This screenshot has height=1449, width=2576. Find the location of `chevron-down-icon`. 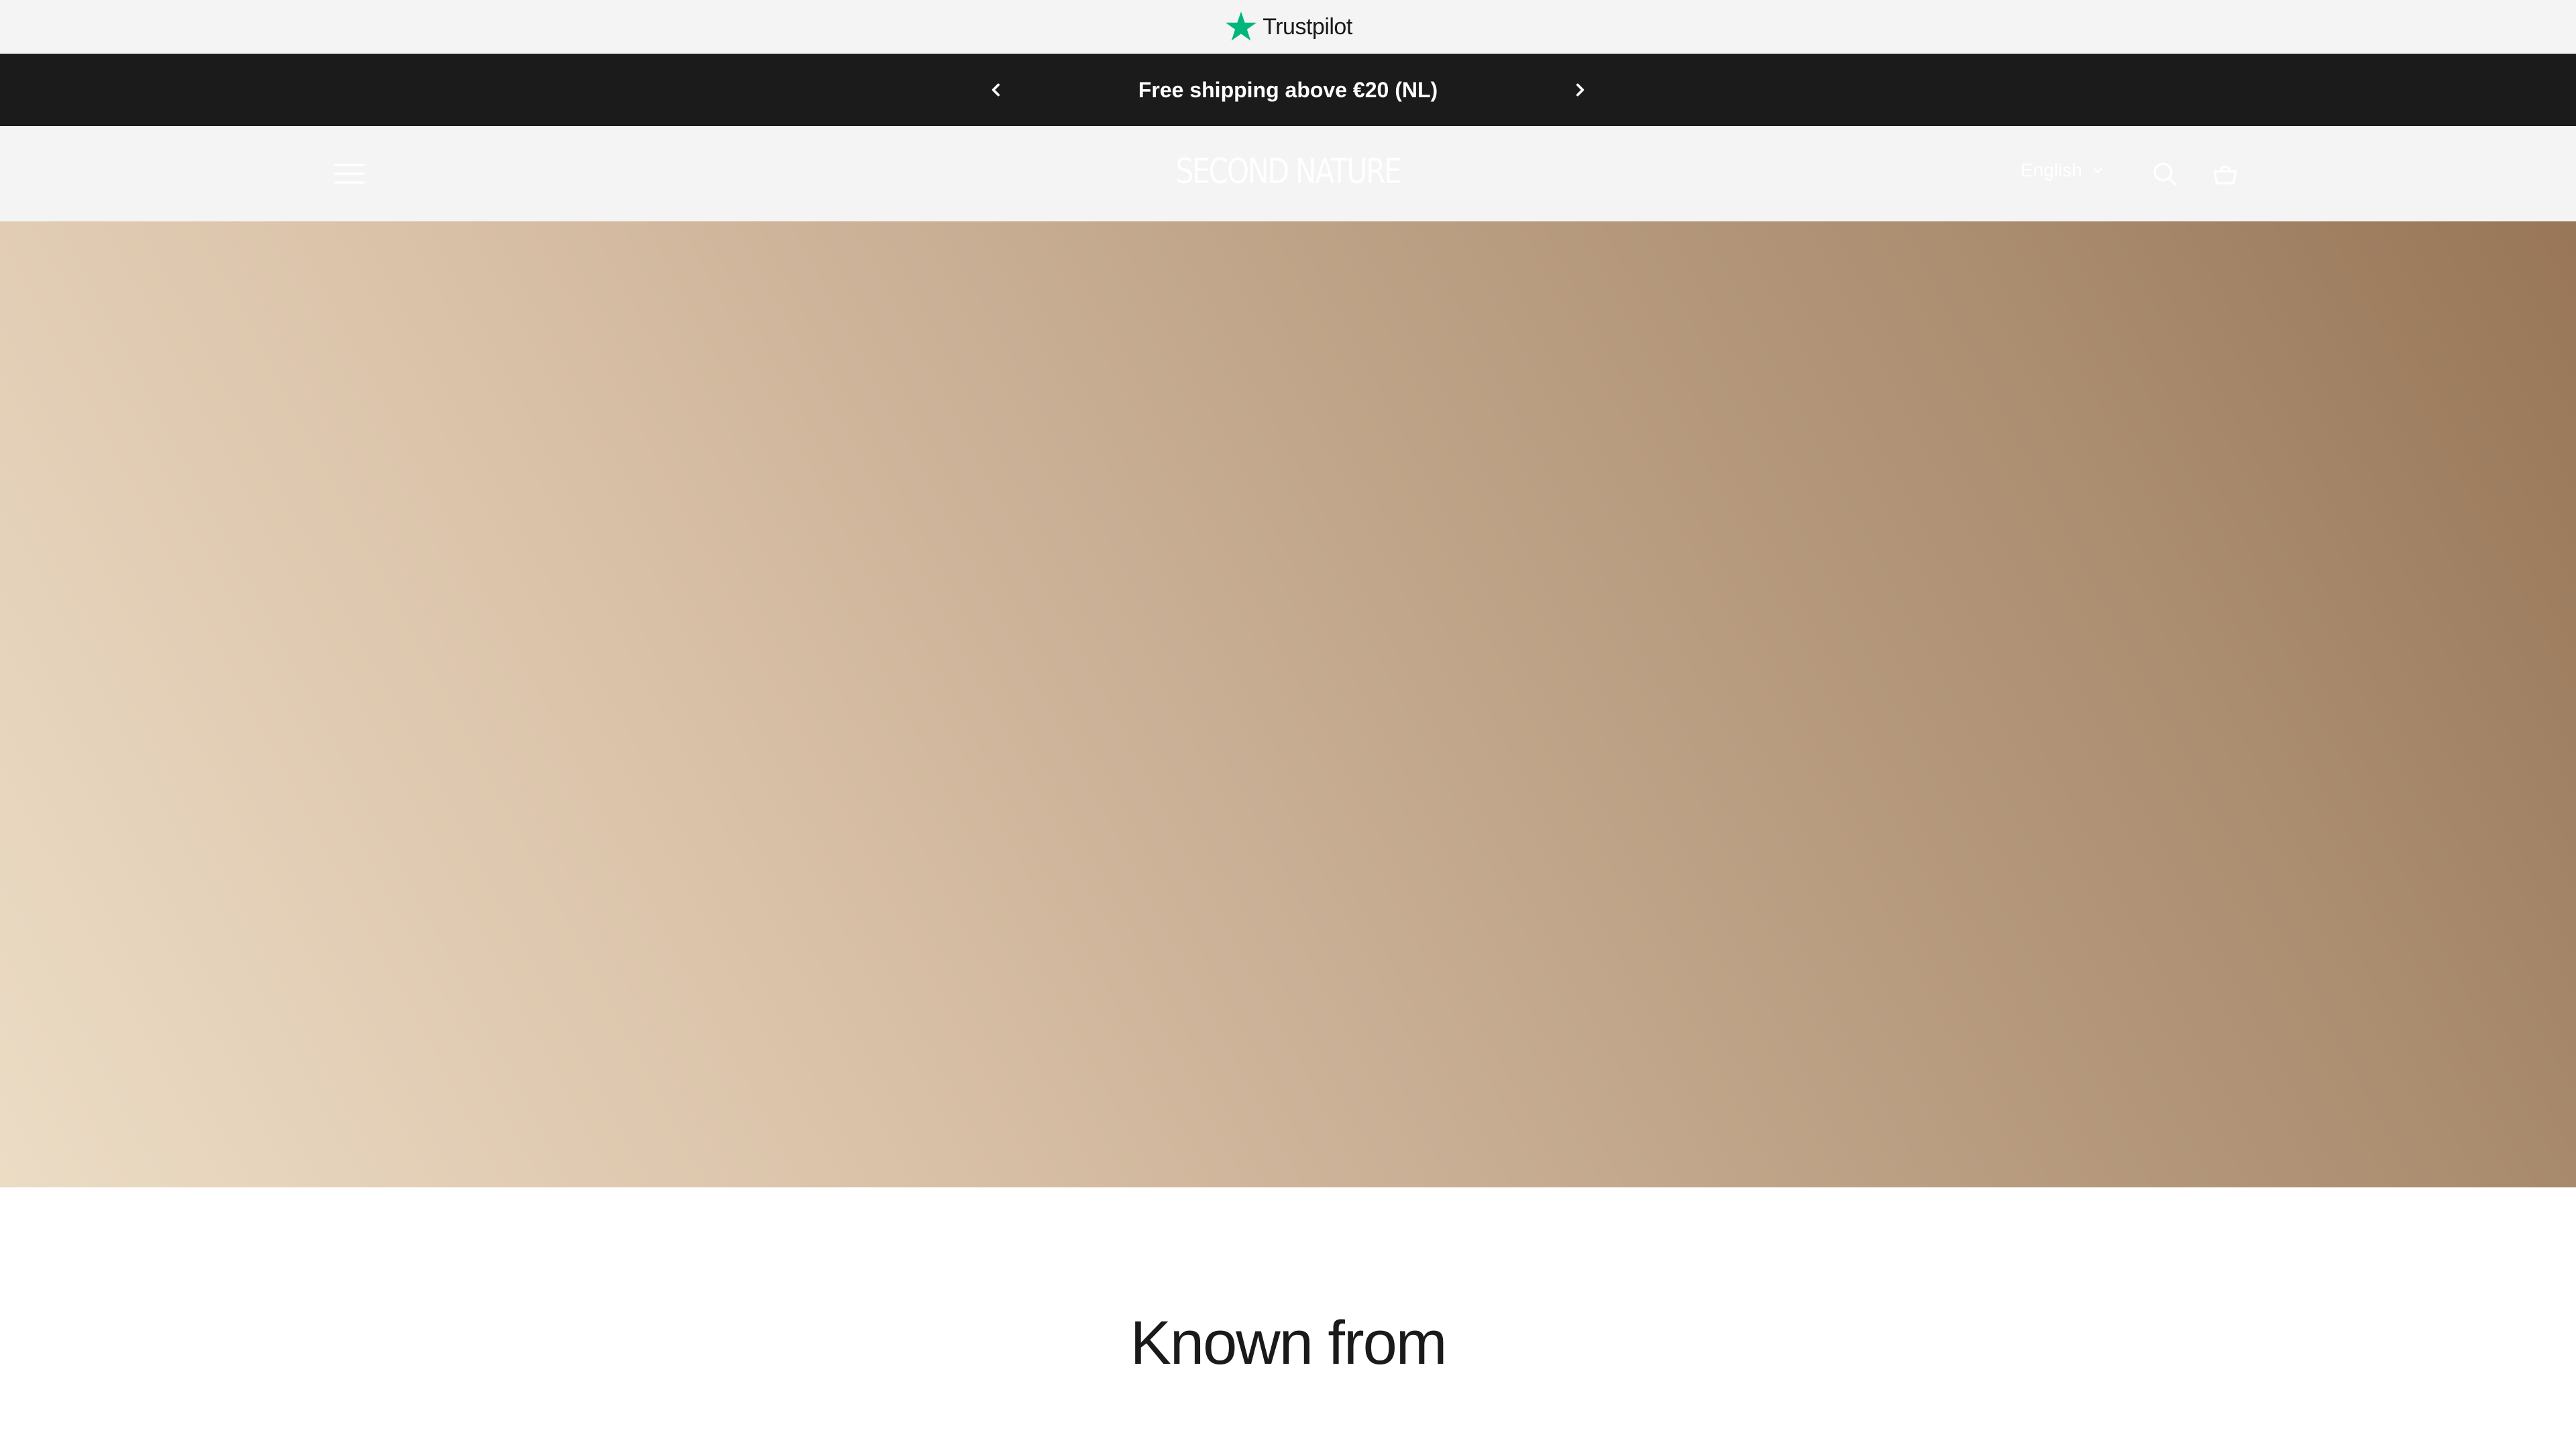

chevron-down-icon is located at coordinates (2098, 170).